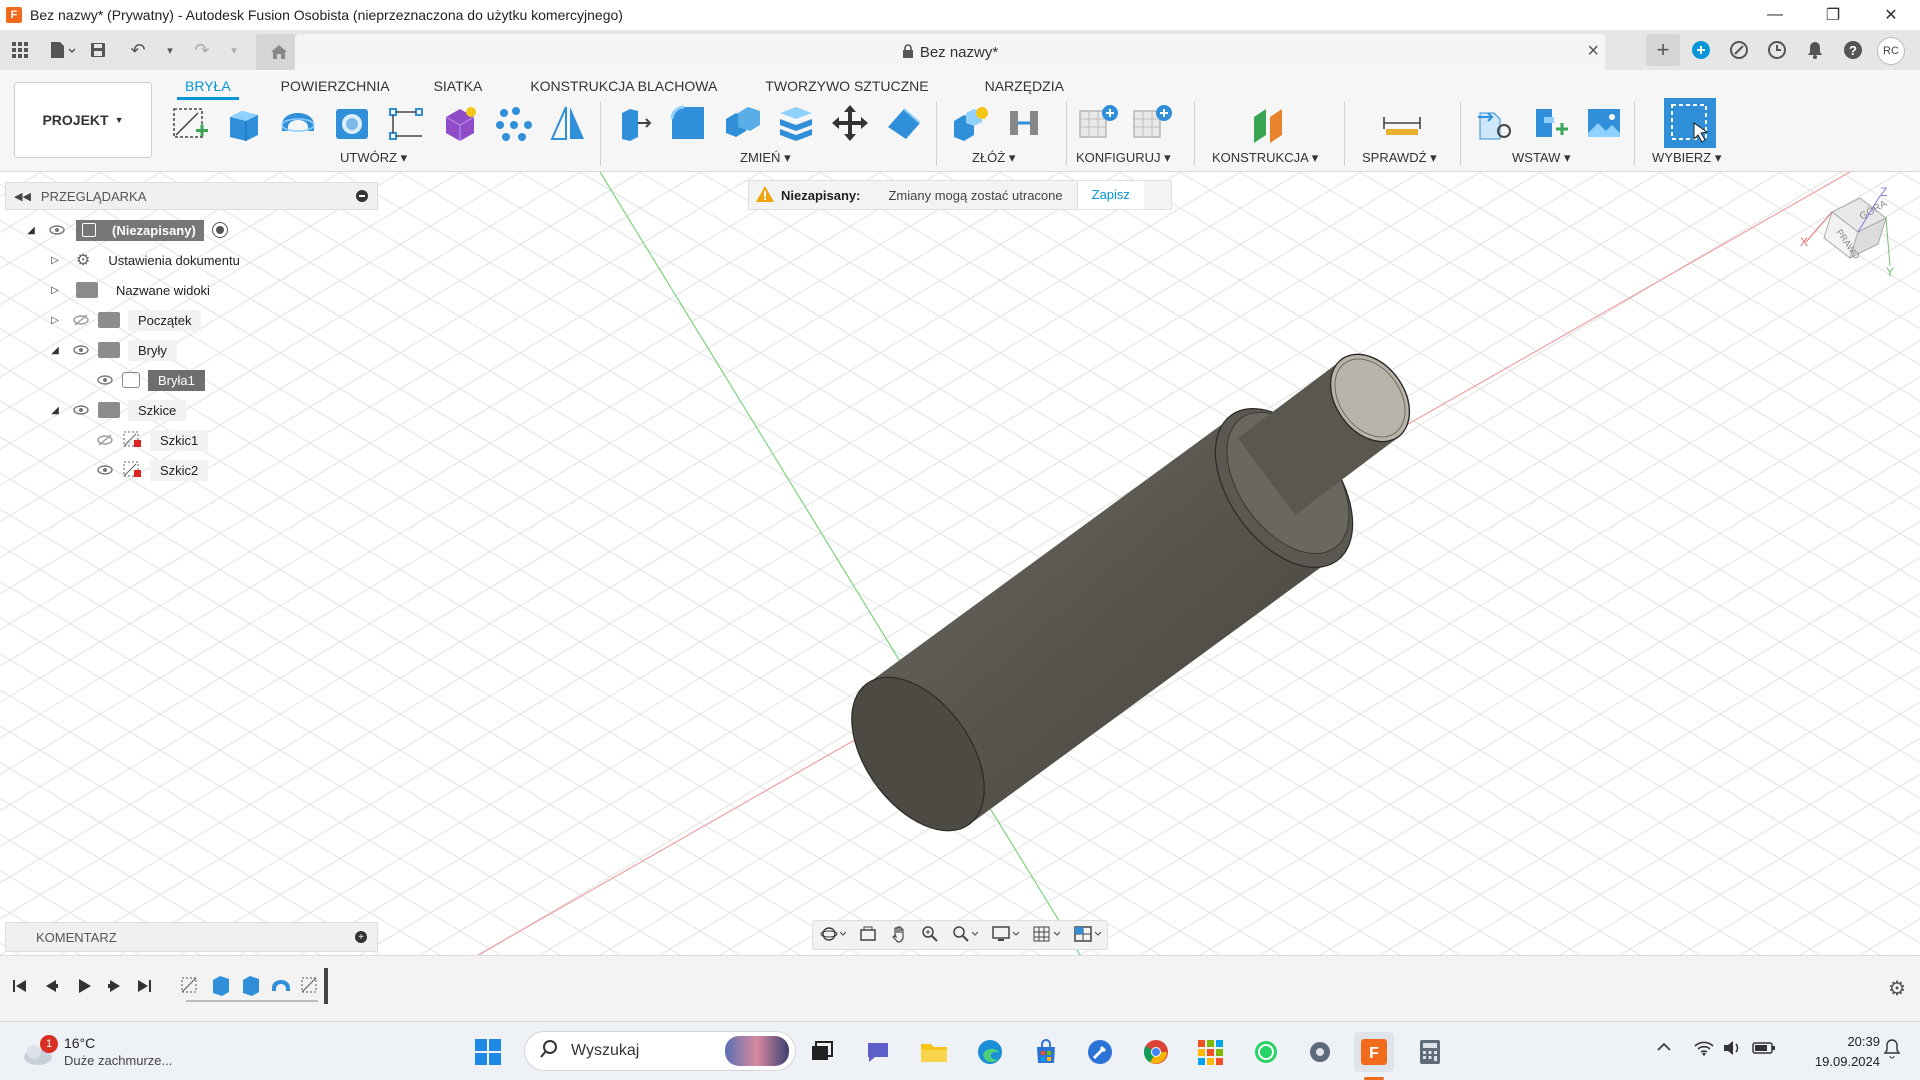  I want to click on notifications-bell-icon, so click(1815, 50).